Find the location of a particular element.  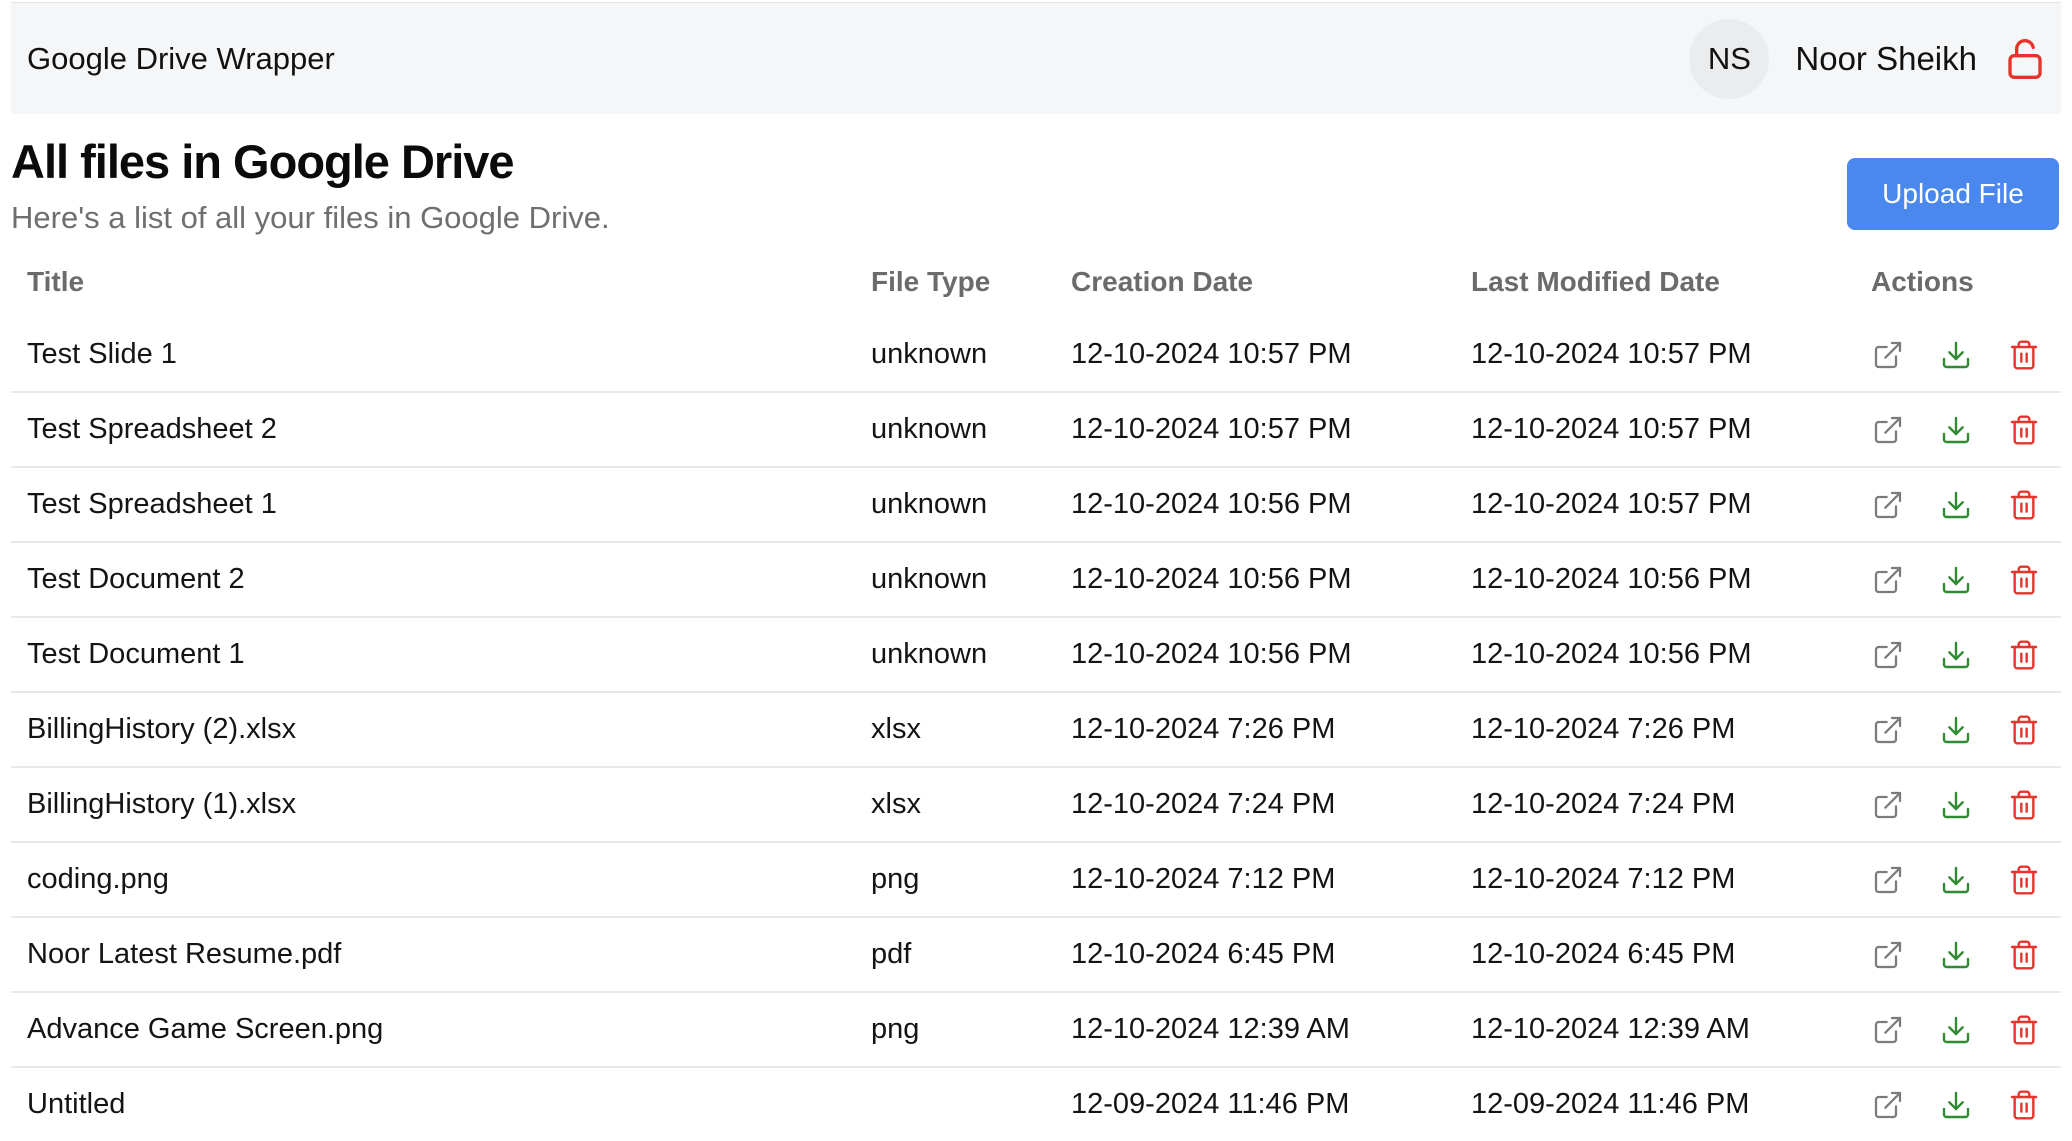

cell-last-modified-date: 12-10-2024 7:26 PM is located at coordinates (1655, 730).